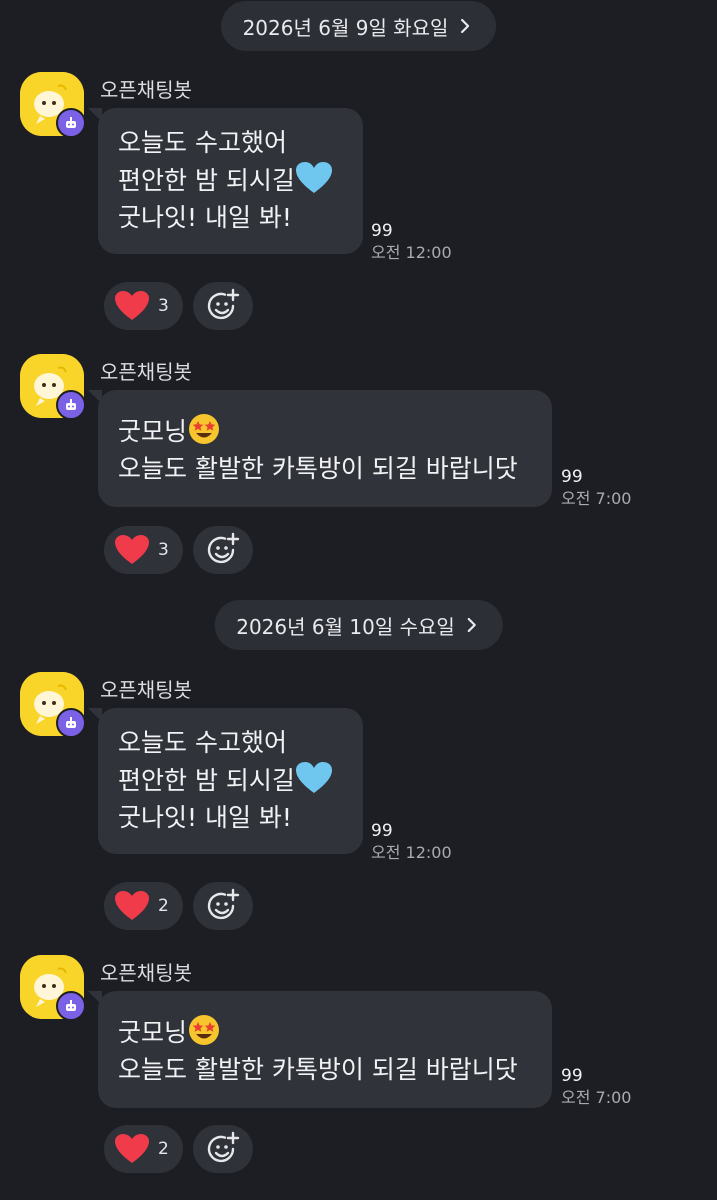 Image resolution: width=717 pixels, height=1200 pixels. I want to click on date-divider: 2026년 6월 9일 화요일, so click(358, 26).